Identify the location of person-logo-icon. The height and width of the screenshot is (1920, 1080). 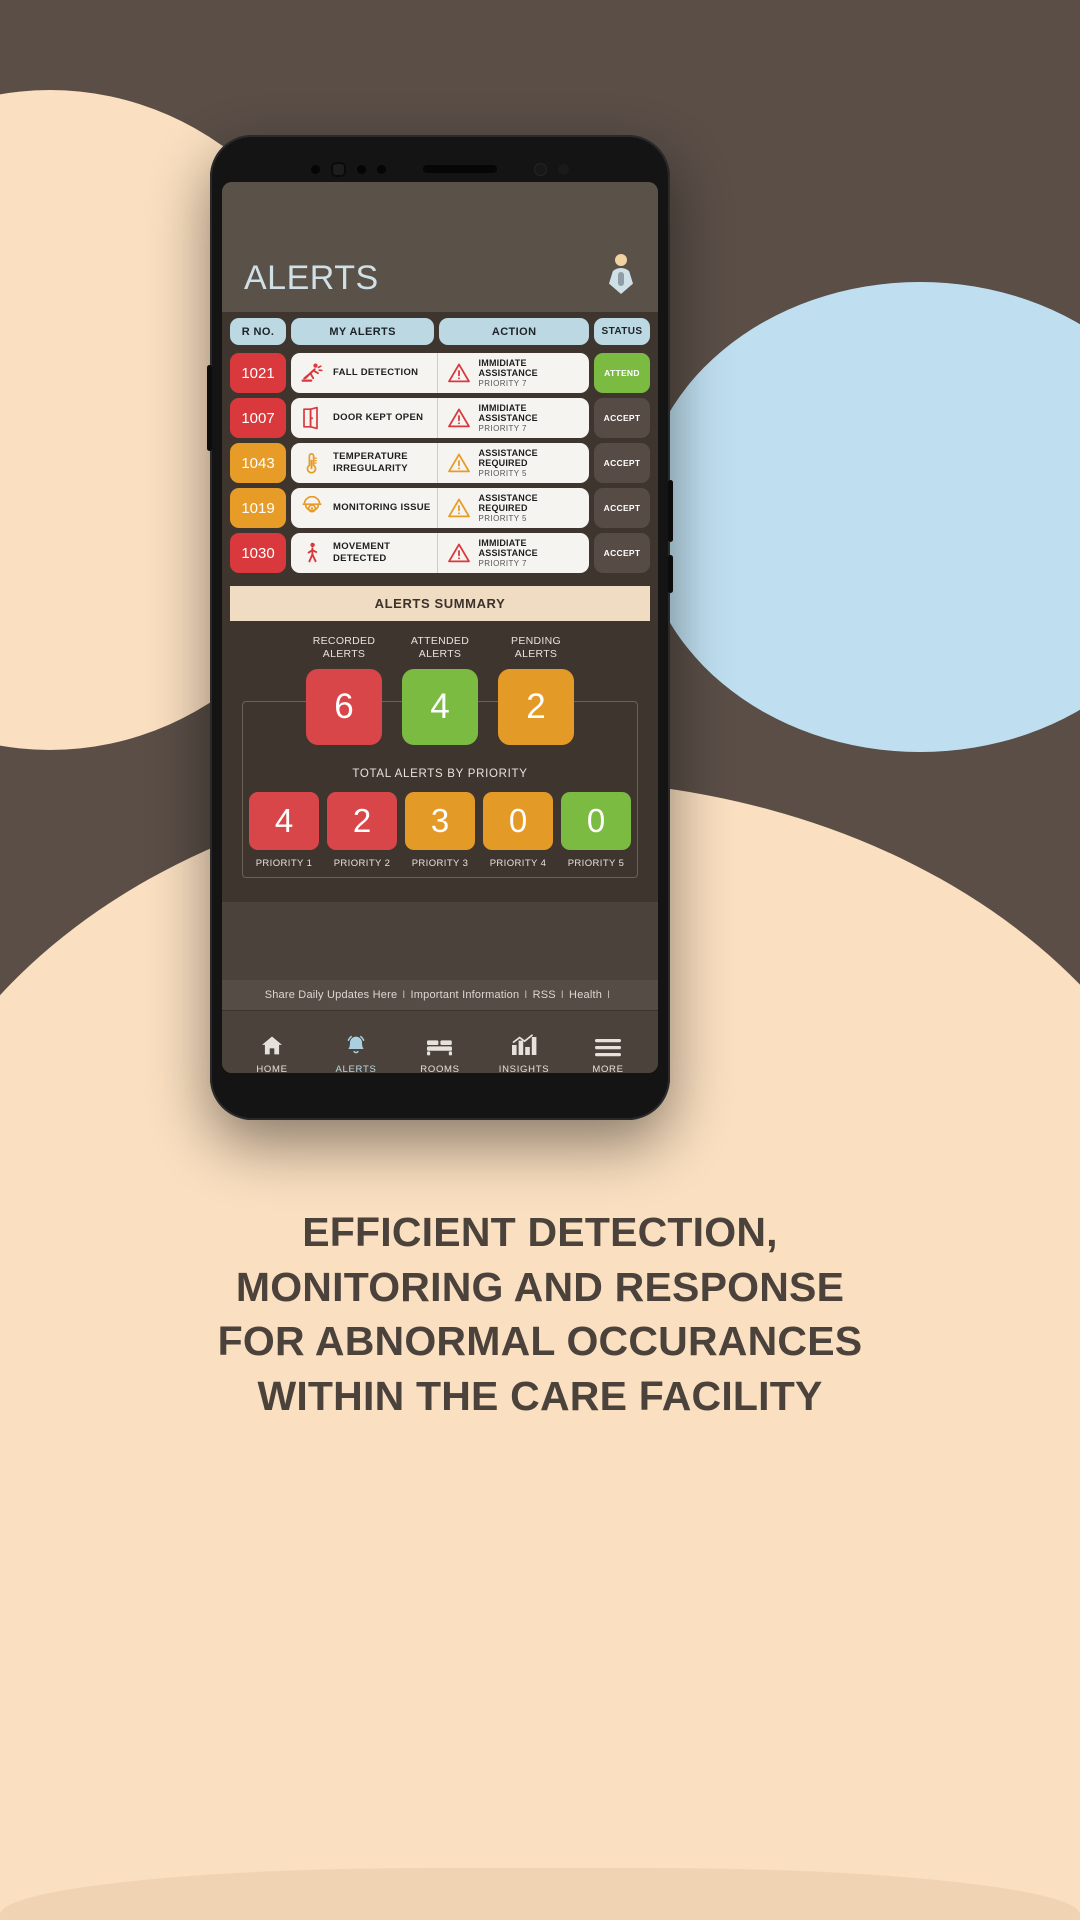
(621, 274).